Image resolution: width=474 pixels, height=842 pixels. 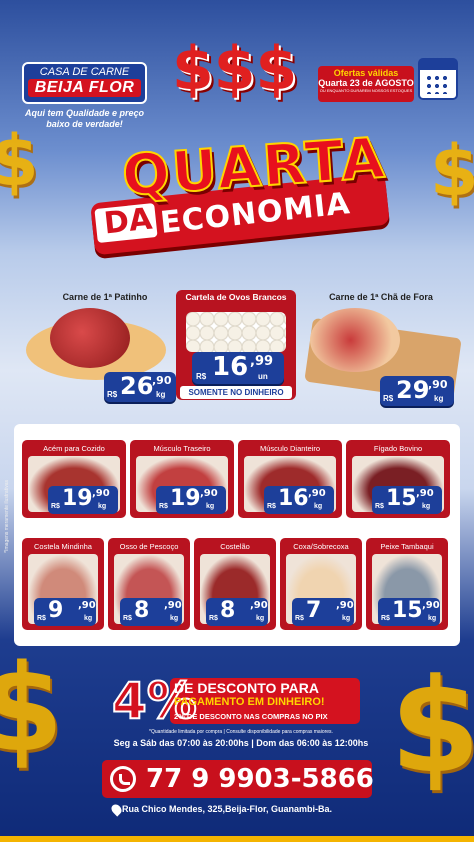 I want to click on discount-line1: DE DESCONTO PARA, so click(x=246, y=688).